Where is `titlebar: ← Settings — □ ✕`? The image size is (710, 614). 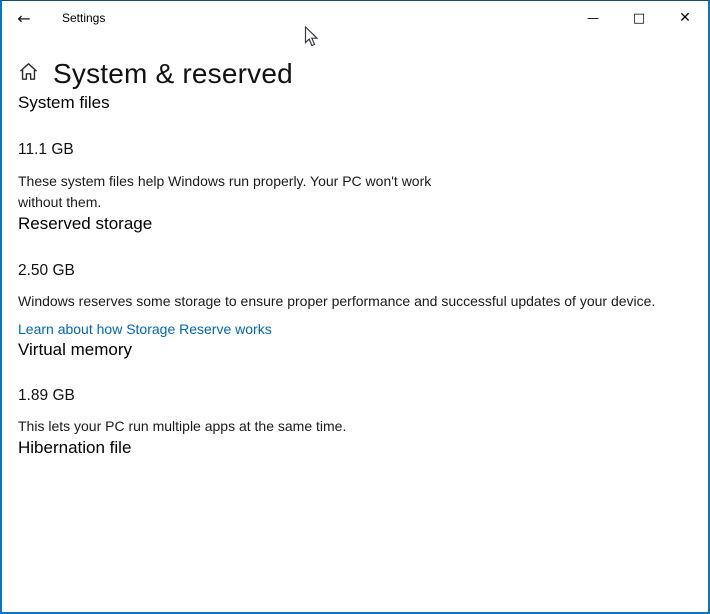 titlebar: ← Settings — □ ✕ is located at coordinates (355, 18).